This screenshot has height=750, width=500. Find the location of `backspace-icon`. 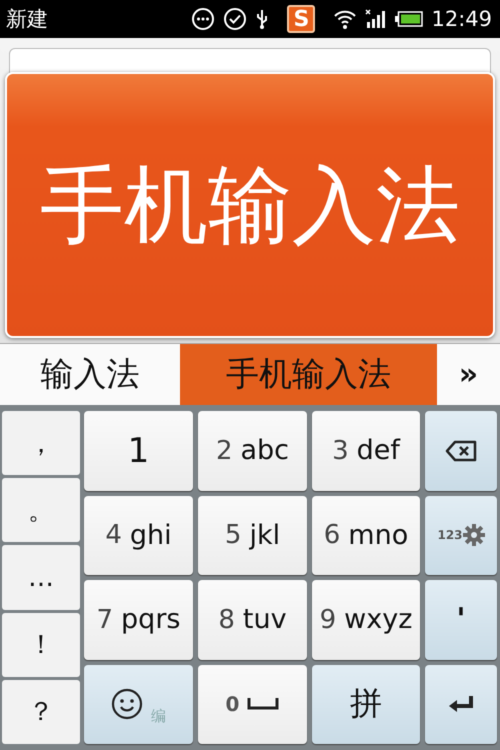

backspace-icon is located at coordinates (461, 451).